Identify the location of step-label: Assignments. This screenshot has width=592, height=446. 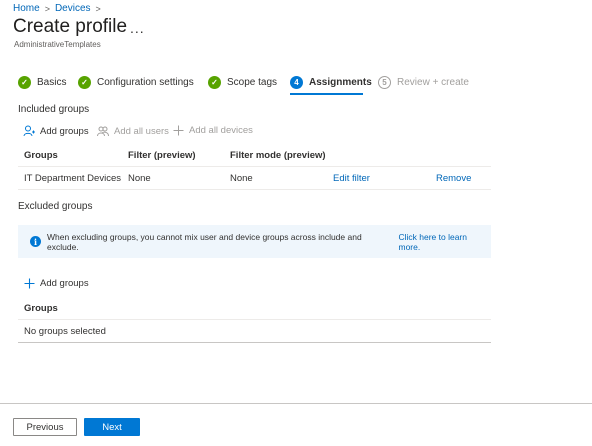
(340, 82).